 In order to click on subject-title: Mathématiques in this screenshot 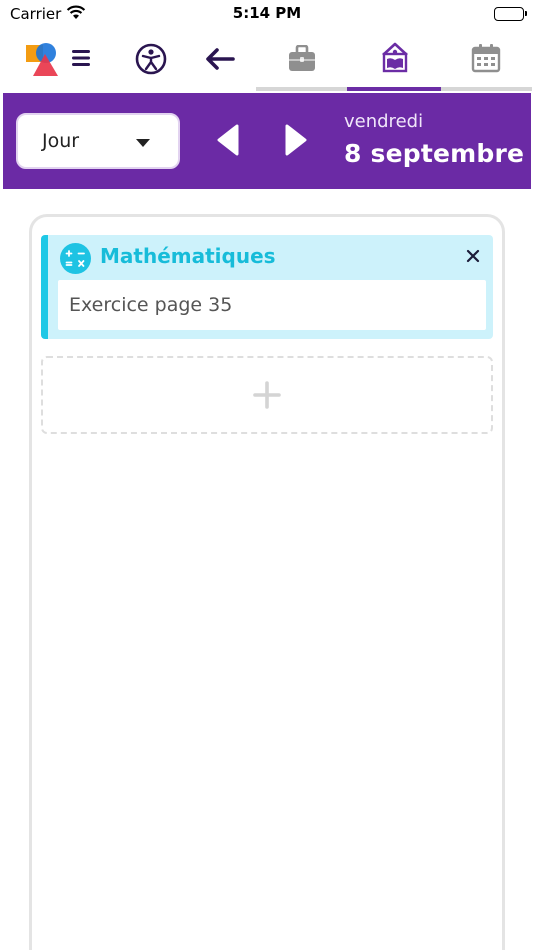, I will do `click(188, 256)`.